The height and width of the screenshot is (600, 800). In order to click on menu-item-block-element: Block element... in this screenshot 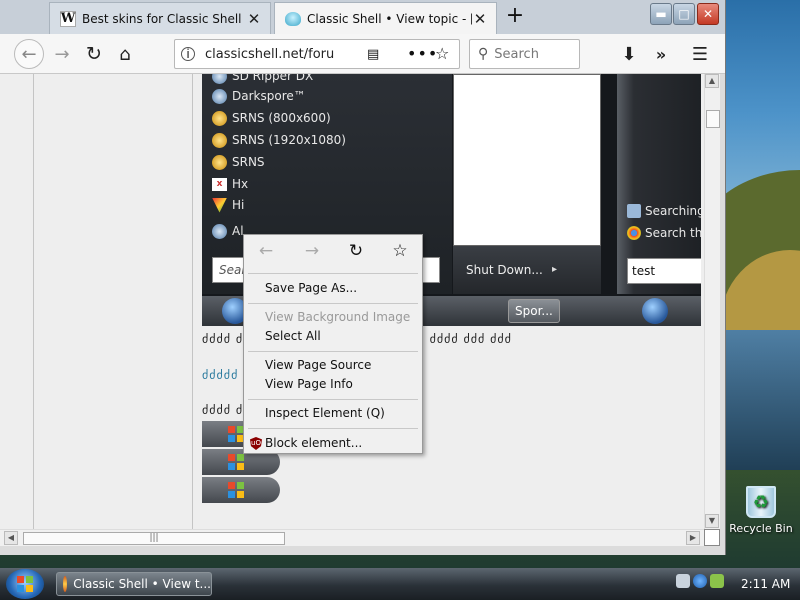, I will do `click(313, 443)`.